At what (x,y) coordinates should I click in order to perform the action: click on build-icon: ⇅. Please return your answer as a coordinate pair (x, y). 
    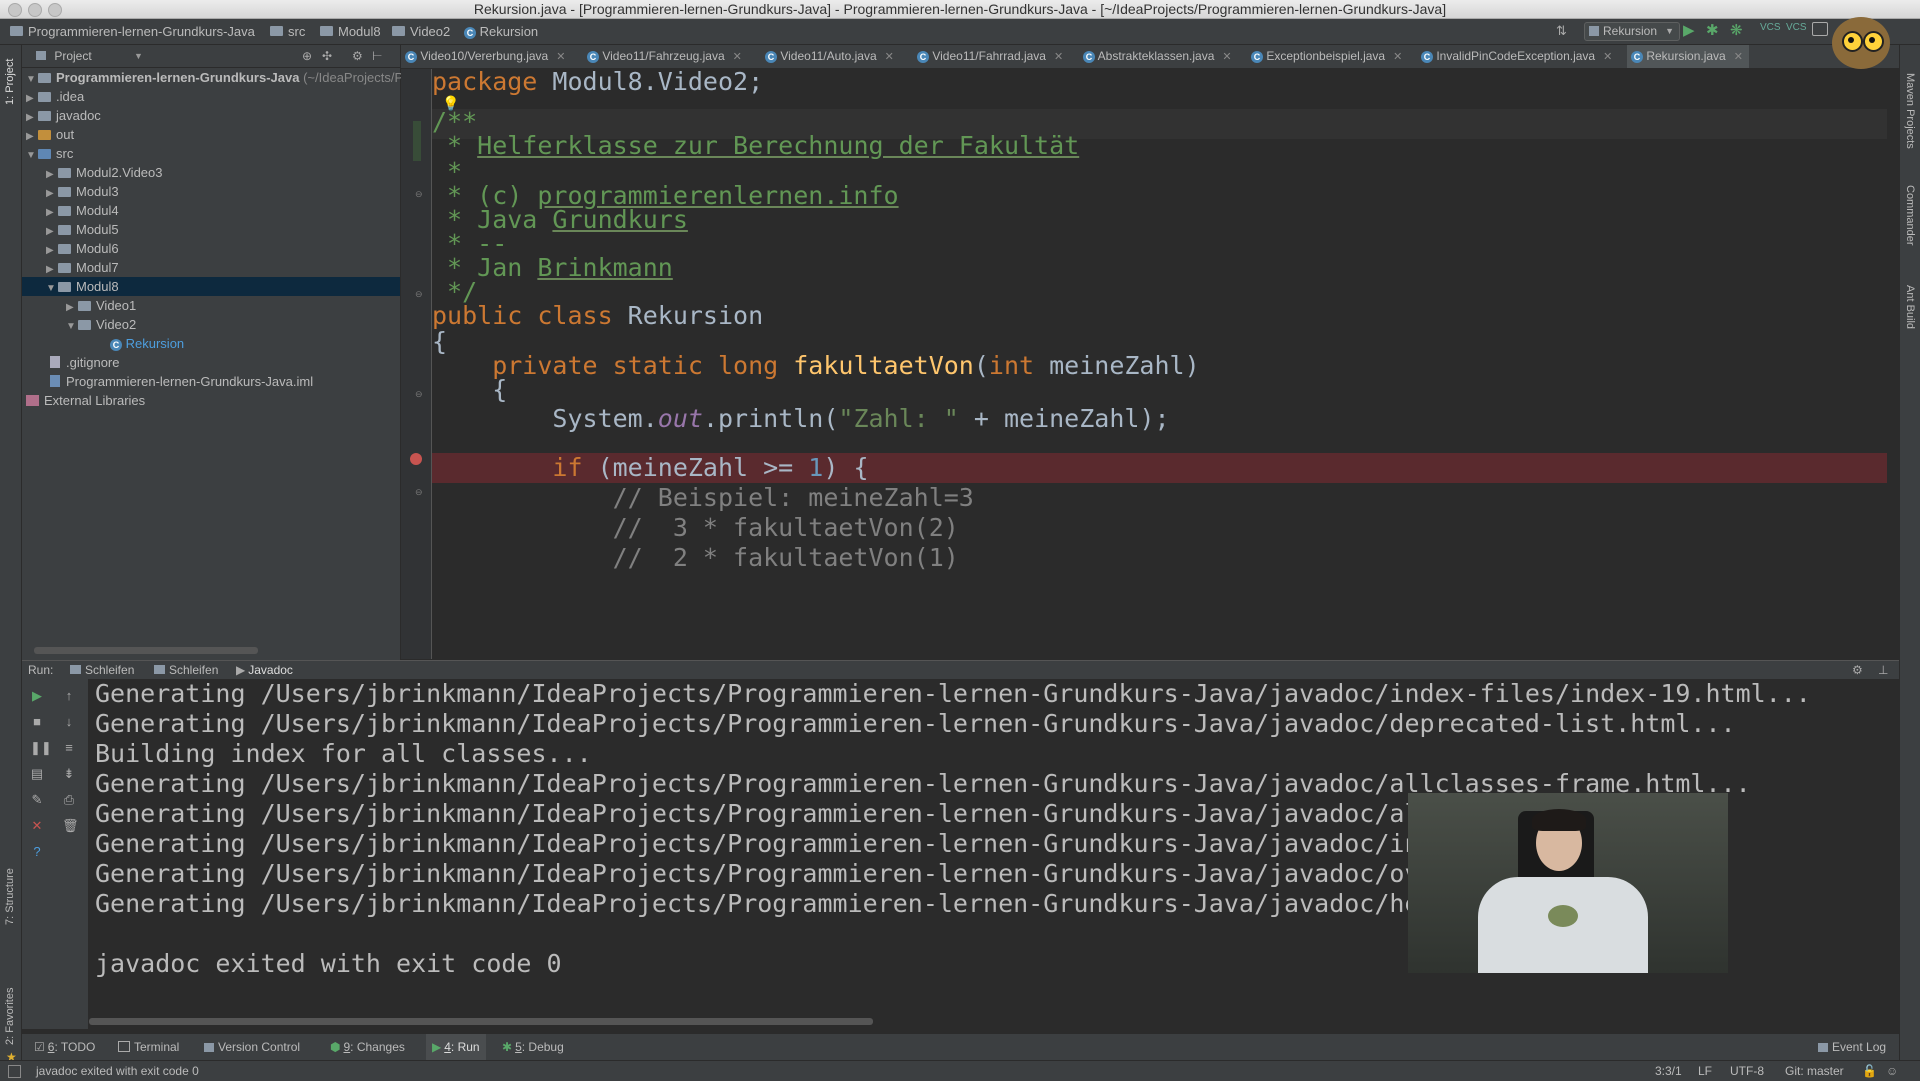
    Looking at the image, I should click on (1561, 31).